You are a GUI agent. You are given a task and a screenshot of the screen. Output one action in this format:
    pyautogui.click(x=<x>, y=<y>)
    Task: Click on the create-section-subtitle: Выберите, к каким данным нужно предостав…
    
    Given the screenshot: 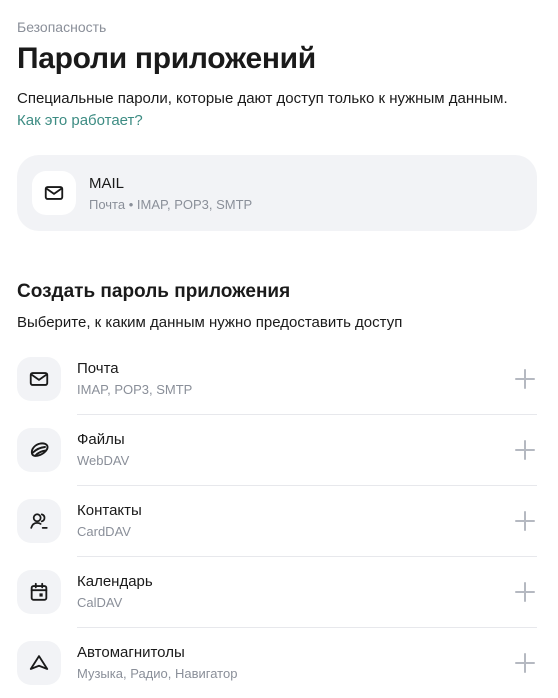 What is the action you would take?
    pyautogui.click(x=210, y=322)
    